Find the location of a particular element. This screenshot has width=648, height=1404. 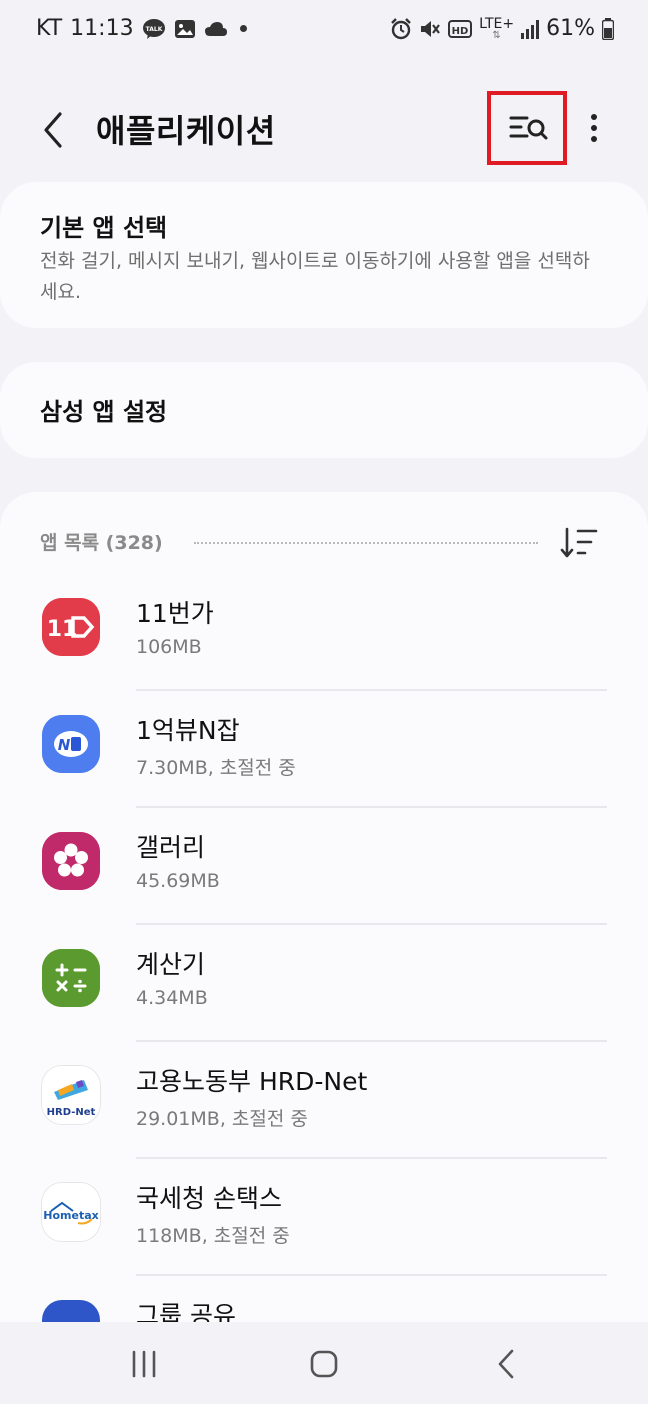

list-search-icon is located at coordinates (528, 128).